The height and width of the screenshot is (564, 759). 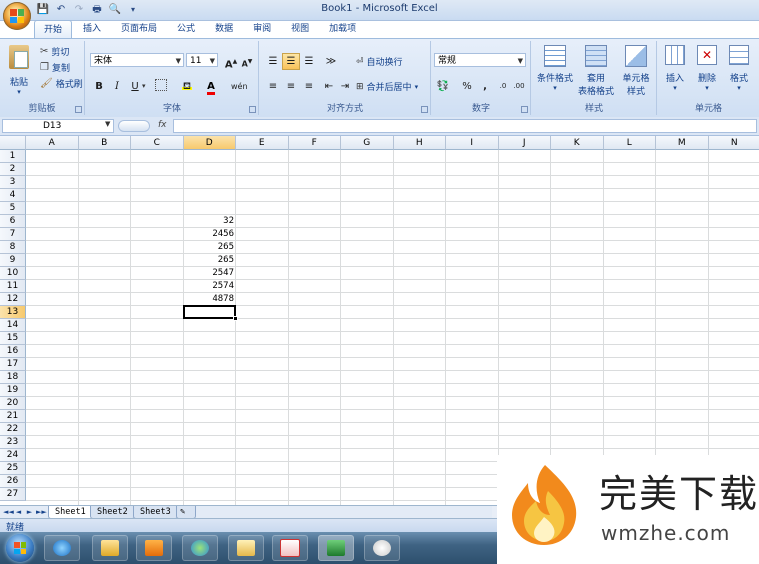 I want to click on clipboard-launcher-icon, so click(x=78, y=109).